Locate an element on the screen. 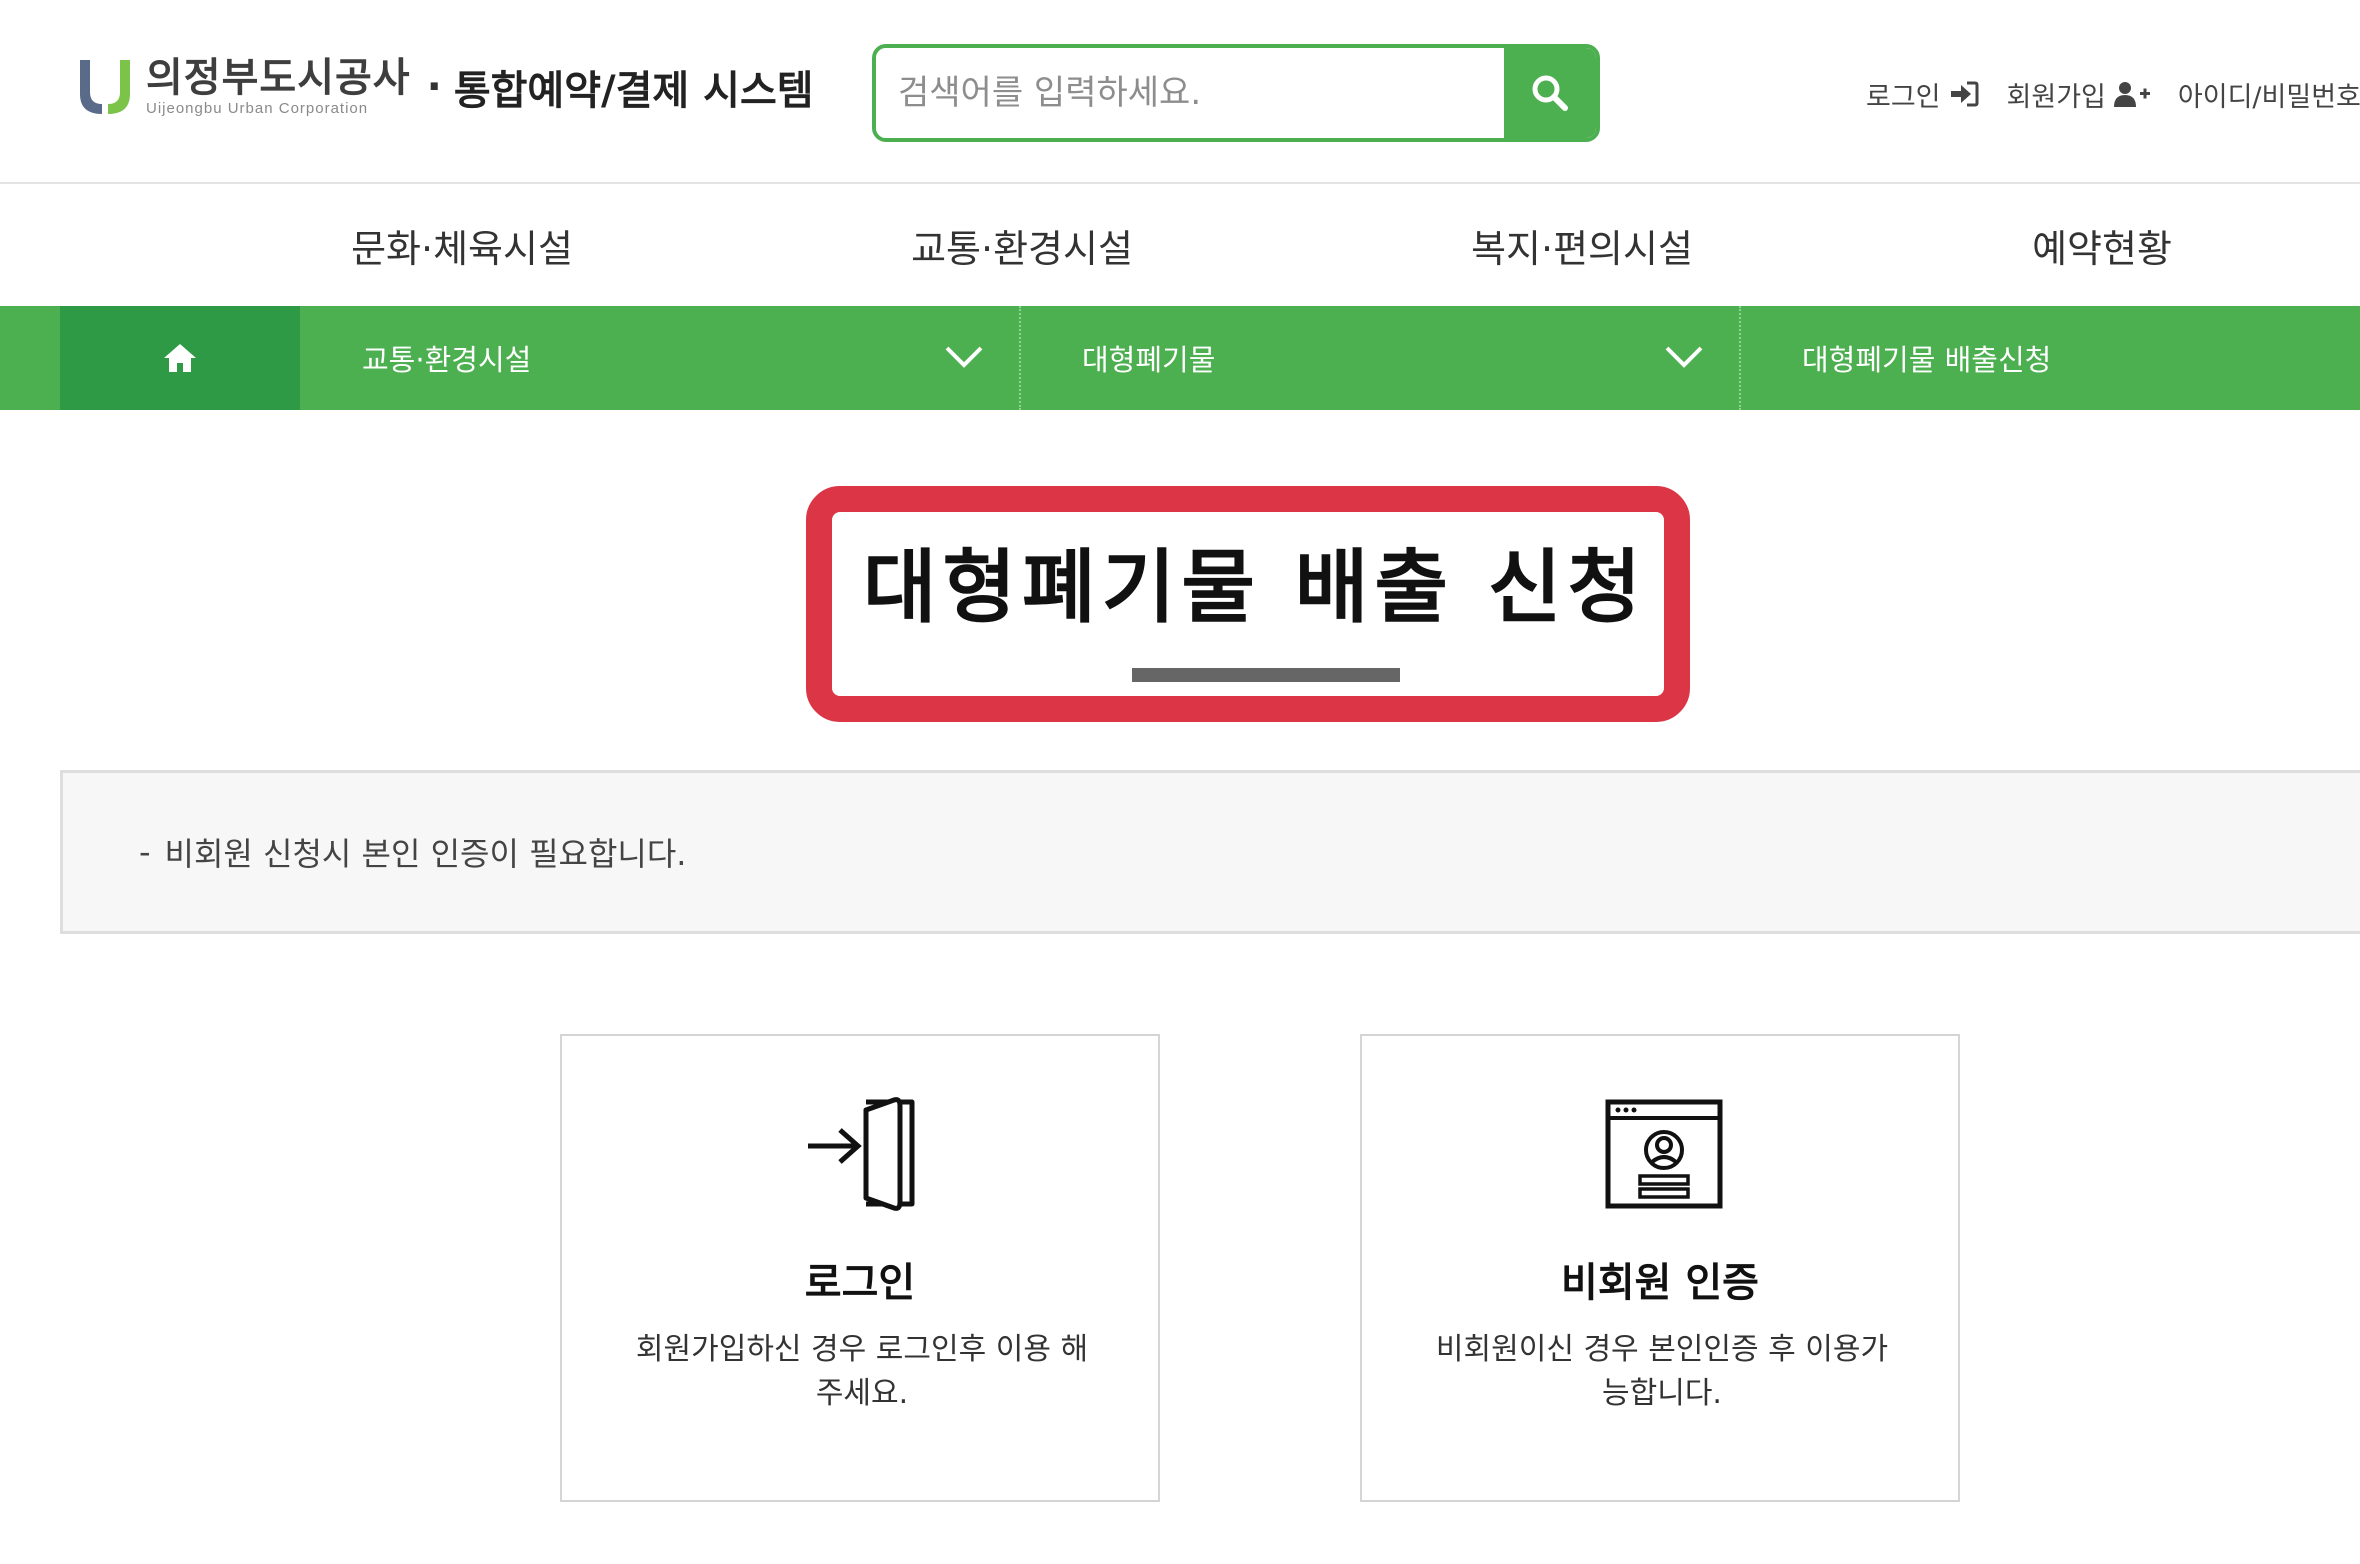 The height and width of the screenshot is (1564, 2360). utility-links: 로그인 회원가입 아이디/비밀번호 is located at coordinates (2113, 94).